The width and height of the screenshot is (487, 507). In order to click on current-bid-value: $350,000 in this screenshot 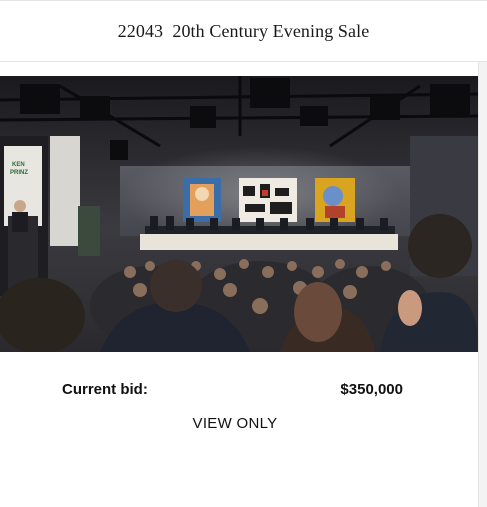, I will do `click(371, 389)`.